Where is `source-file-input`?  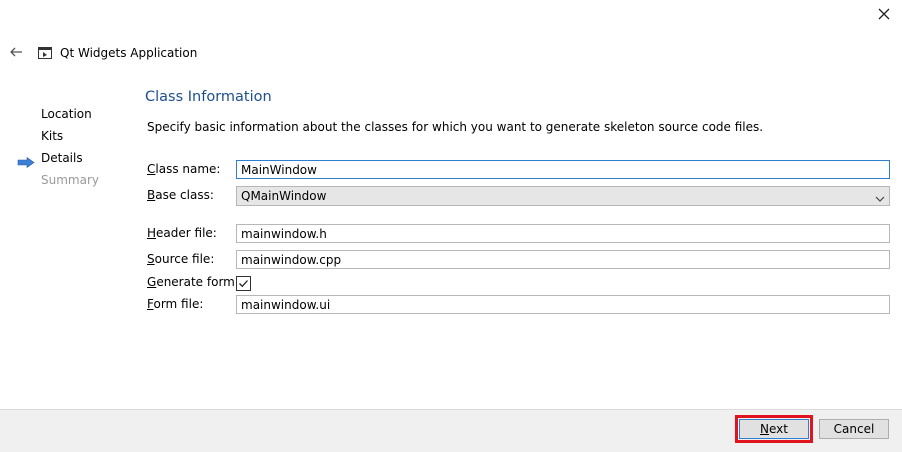
source-file-input is located at coordinates (563, 259).